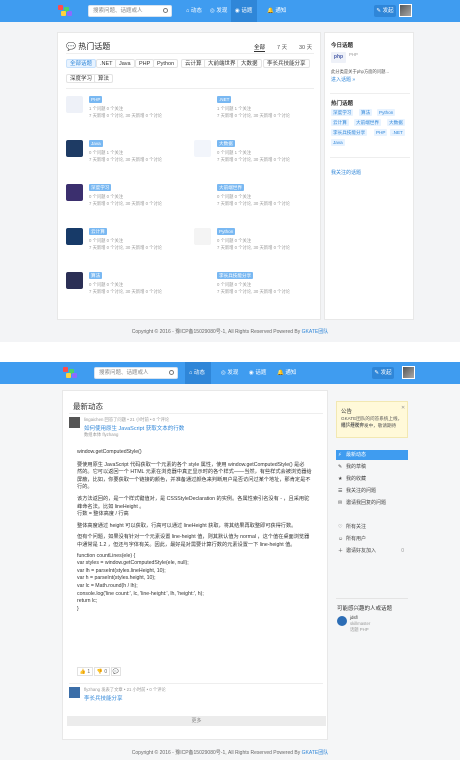 The height and width of the screenshot is (760, 460). What do you see at coordinates (100, 187) in the screenshot?
I see `topic-tag: 深度学习` at bounding box center [100, 187].